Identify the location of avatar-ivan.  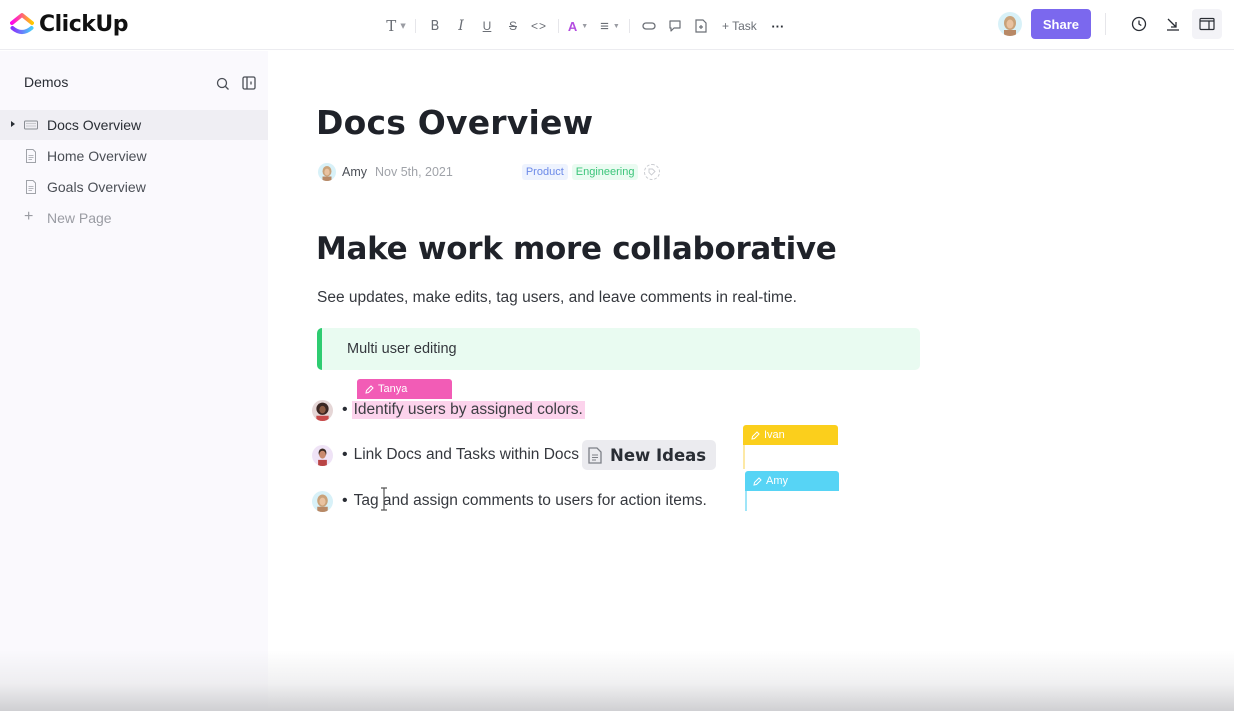
(322, 455).